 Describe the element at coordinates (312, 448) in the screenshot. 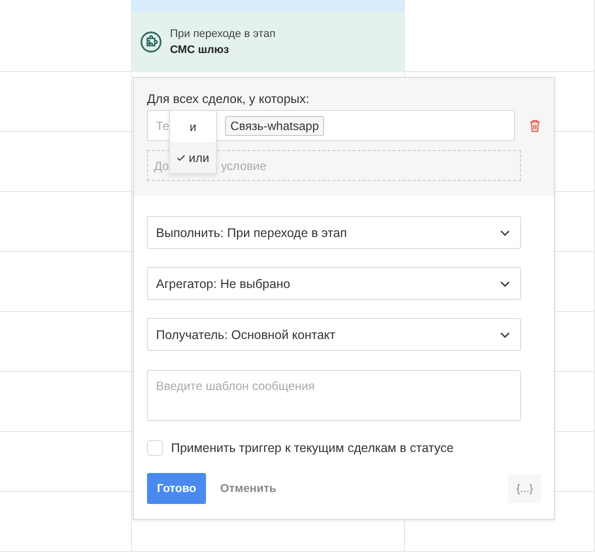

I see `checkbox-label: Применить триггер к текущим сделкам в статусе` at that location.